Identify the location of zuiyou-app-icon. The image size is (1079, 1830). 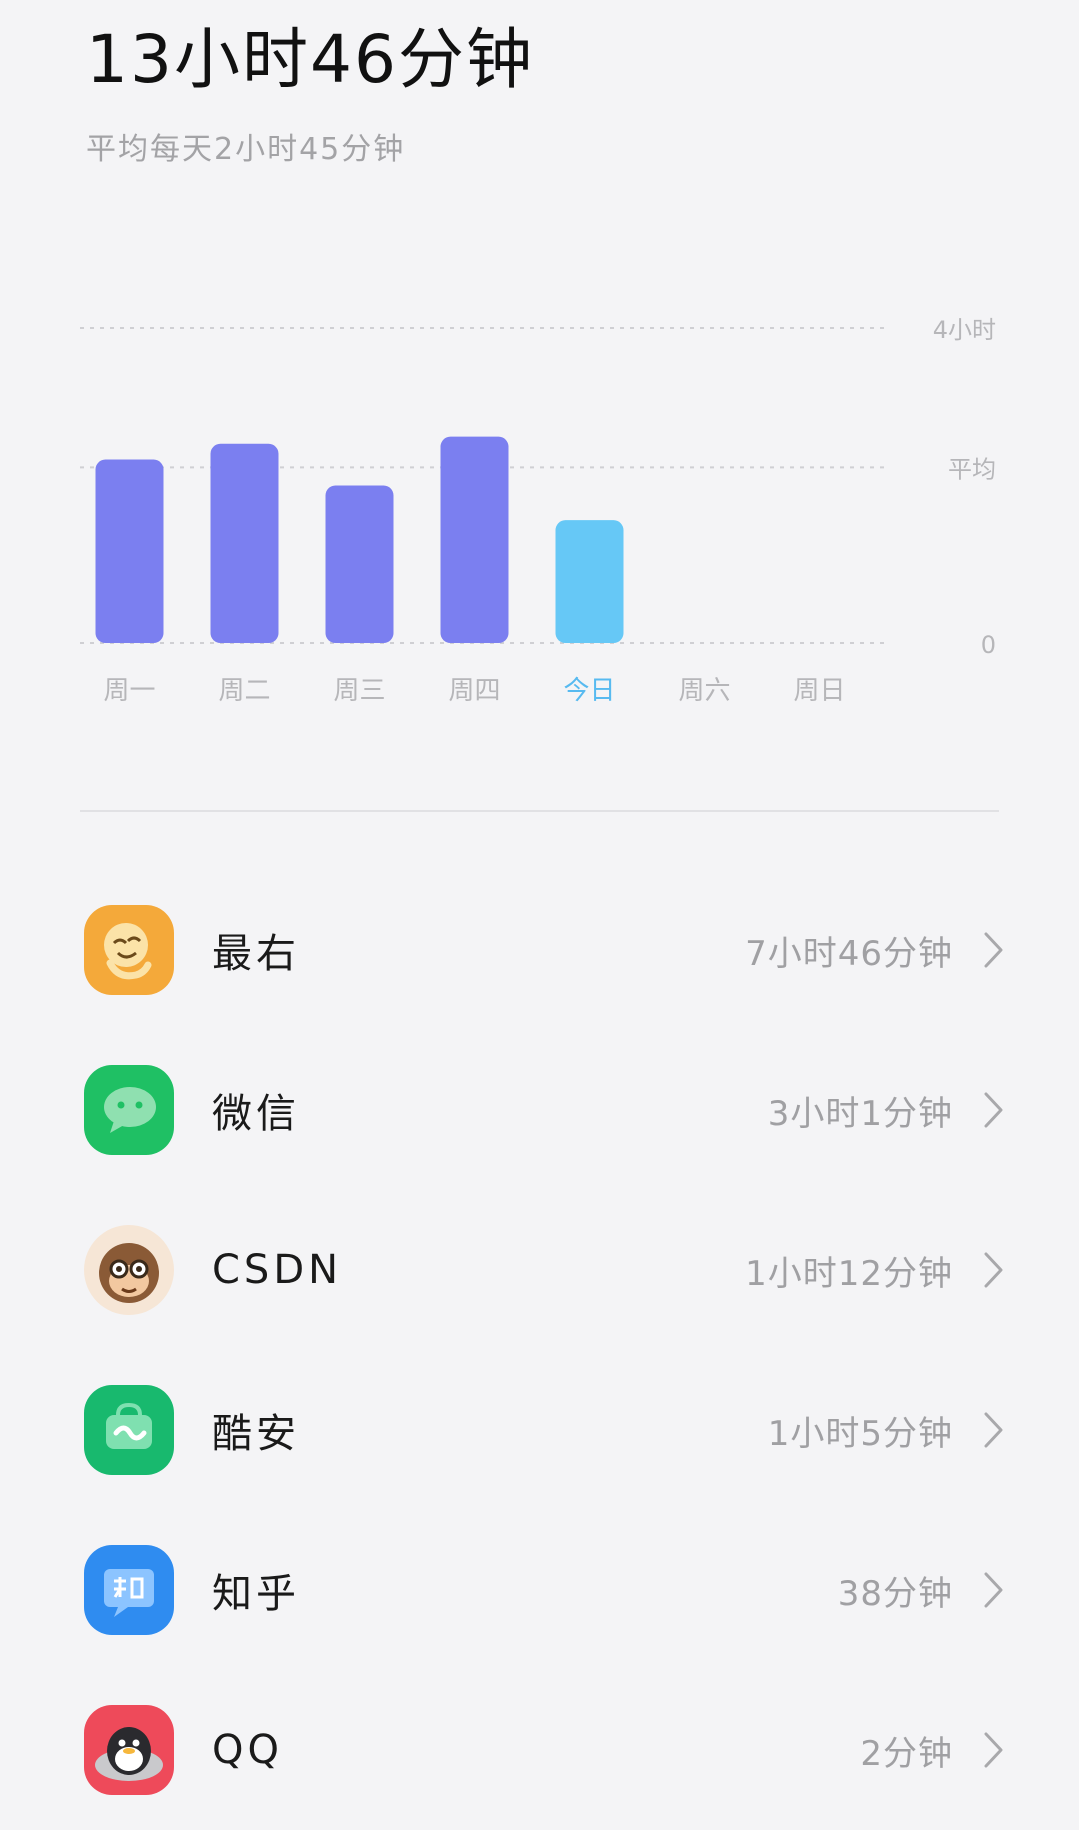
(129, 950).